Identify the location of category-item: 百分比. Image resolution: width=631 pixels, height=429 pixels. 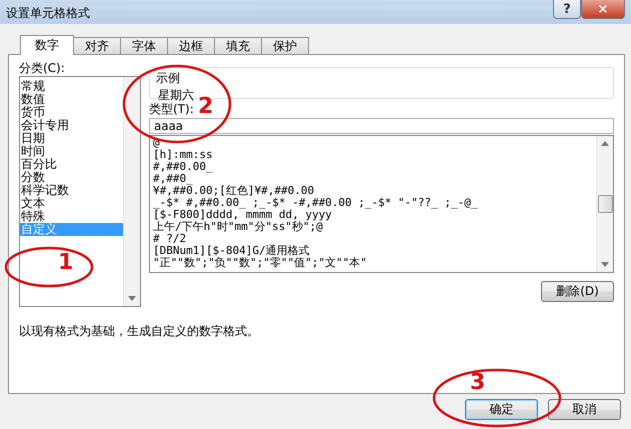
(71, 164).